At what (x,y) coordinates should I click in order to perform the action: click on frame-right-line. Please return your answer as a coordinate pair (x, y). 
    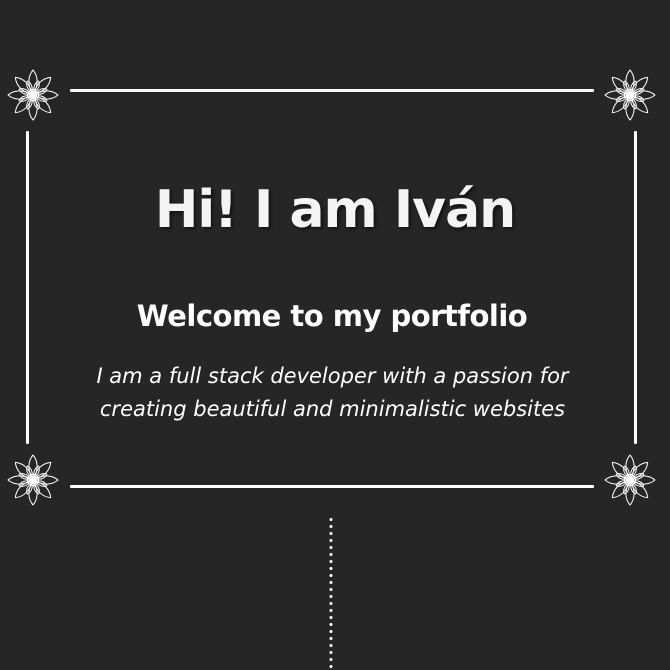
    Looking at the image, I should click on (635, 287).